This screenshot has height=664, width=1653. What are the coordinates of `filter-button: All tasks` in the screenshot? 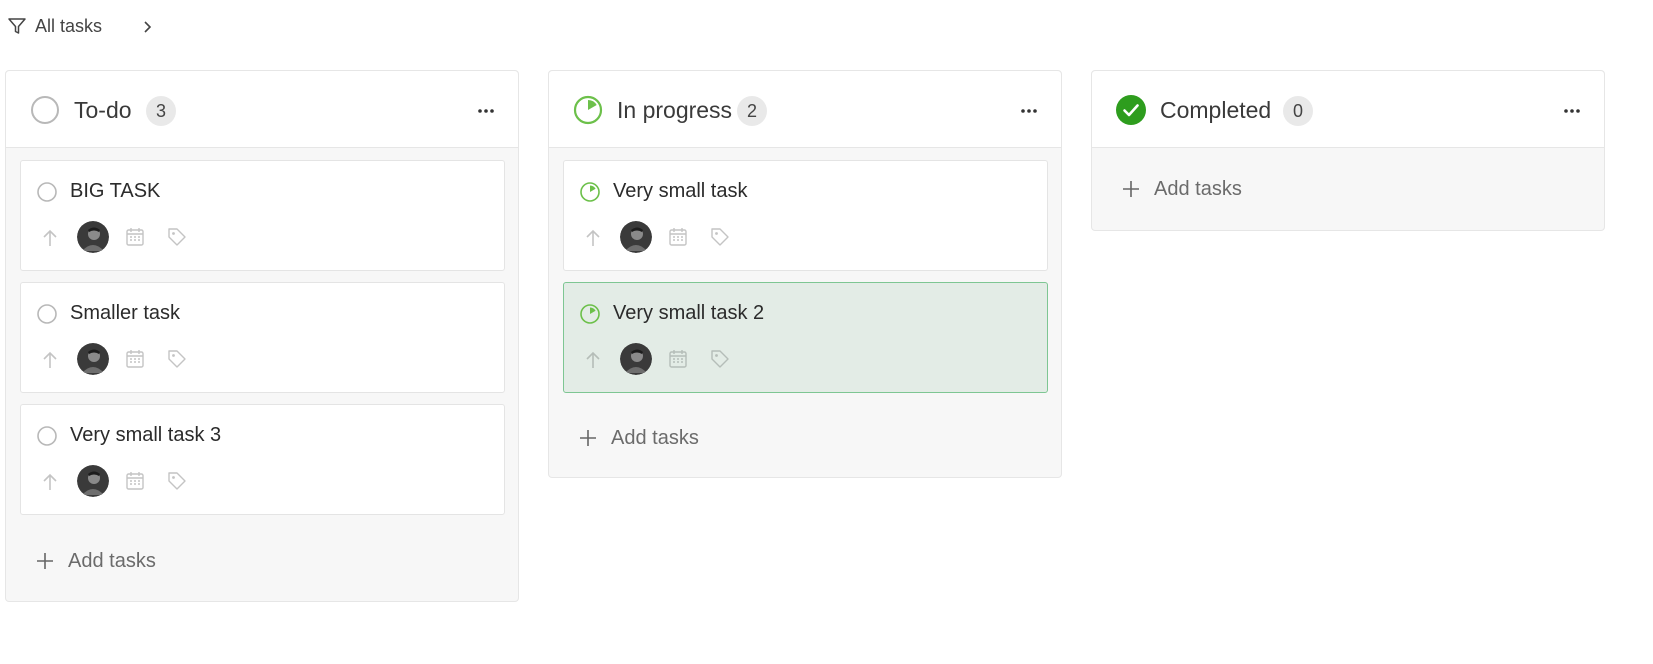 It's located at (54, 26).